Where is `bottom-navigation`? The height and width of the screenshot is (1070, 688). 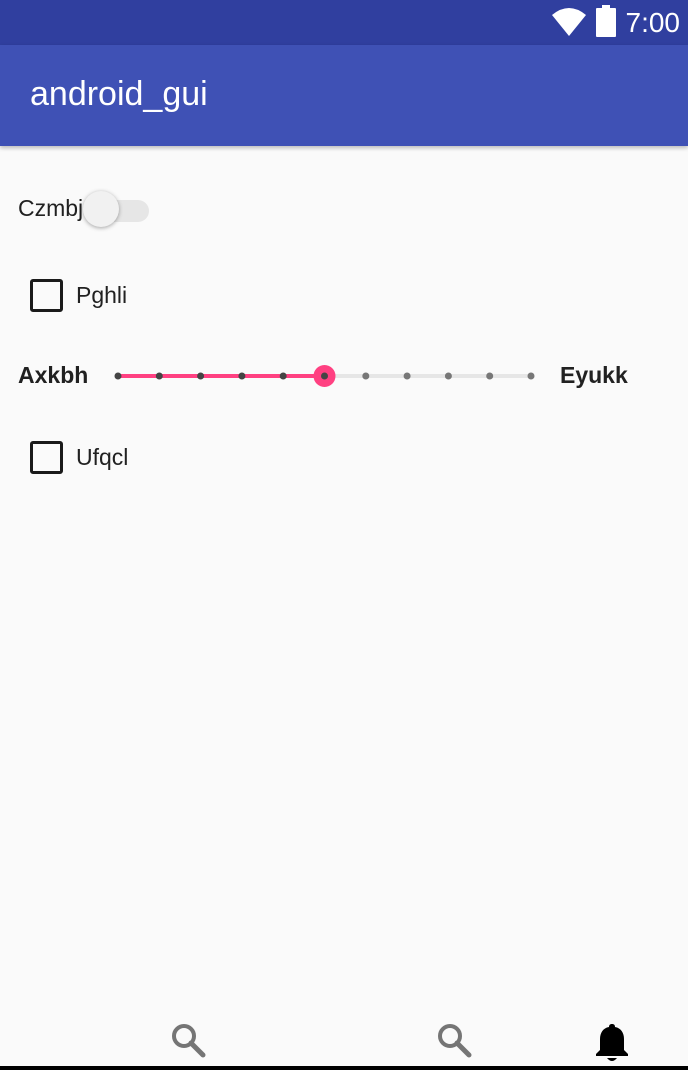
bottom-navigation is located at coordinates (344, 1040).